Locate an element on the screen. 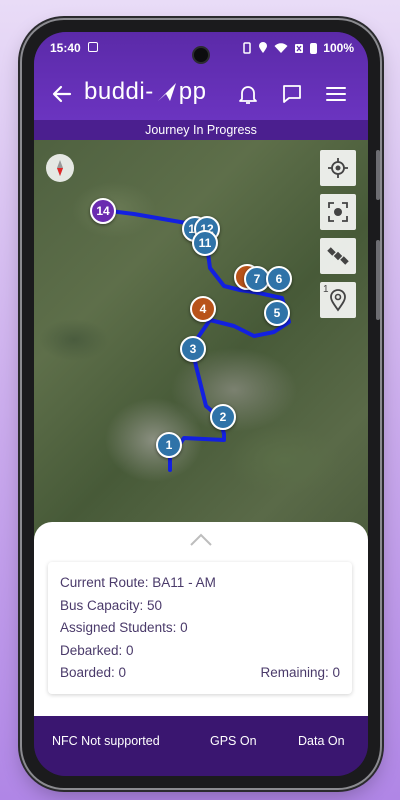 The width and height of the screenshot is (400, 800). locate-icon is located at coordinates (338, 168).